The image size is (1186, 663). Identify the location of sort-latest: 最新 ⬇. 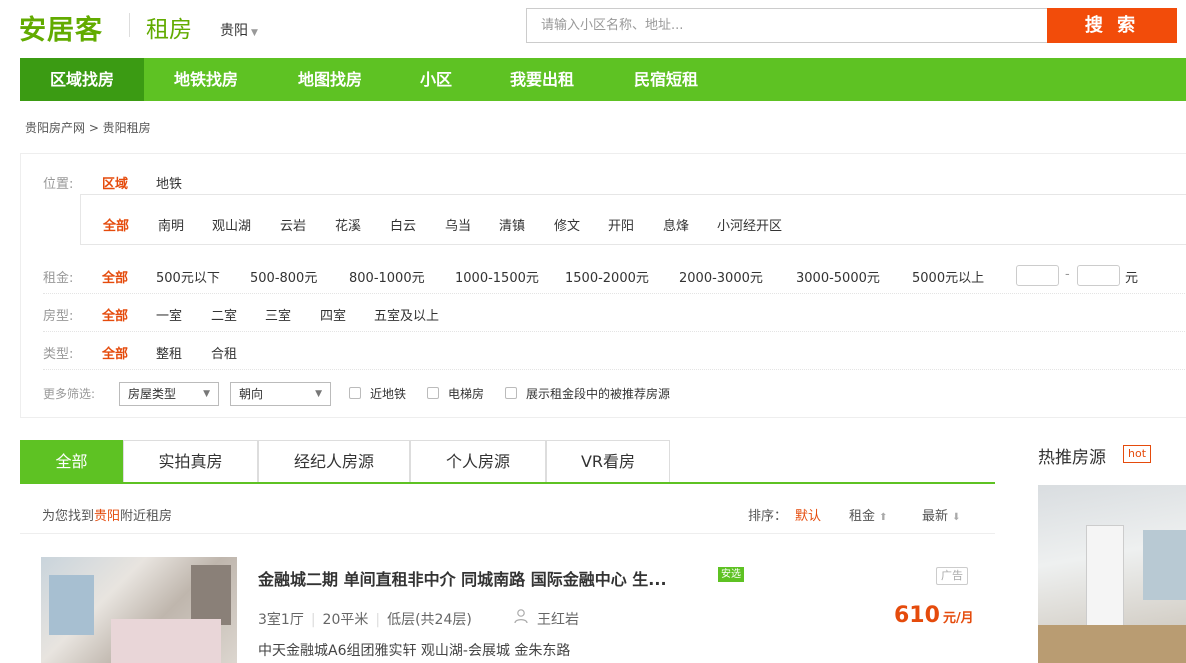
(941, 514).